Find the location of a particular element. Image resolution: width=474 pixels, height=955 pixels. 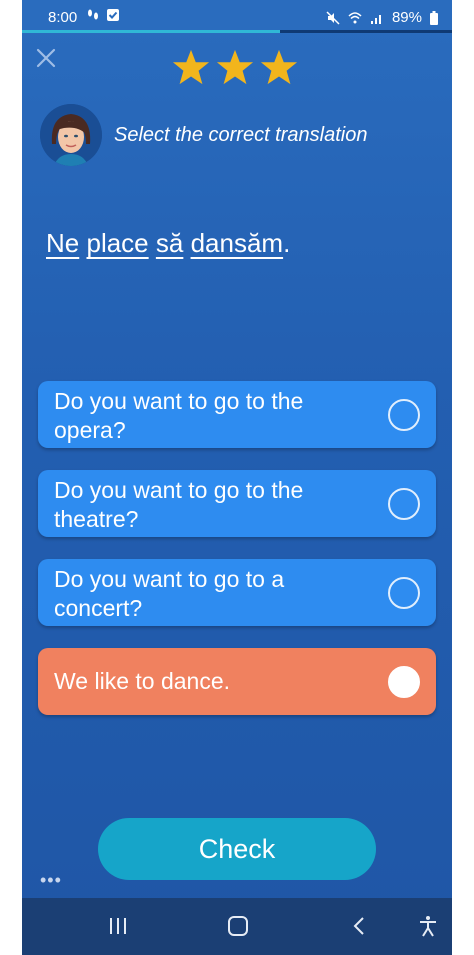

status-right-icons: 89% is located at coordinates (382, 17).